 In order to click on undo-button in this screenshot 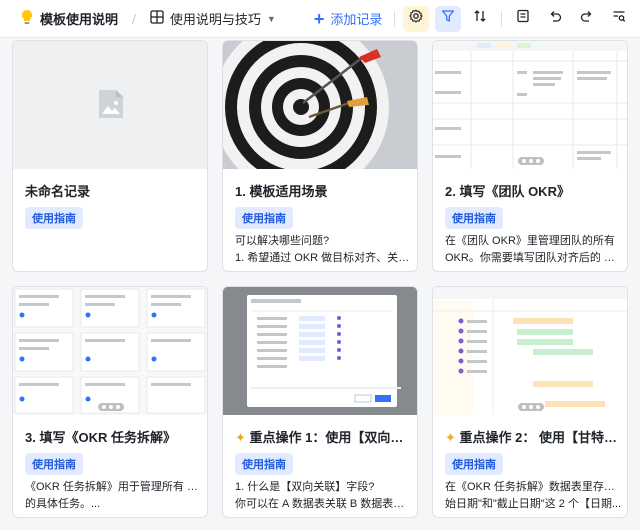, I will do `click(555, 19)`.